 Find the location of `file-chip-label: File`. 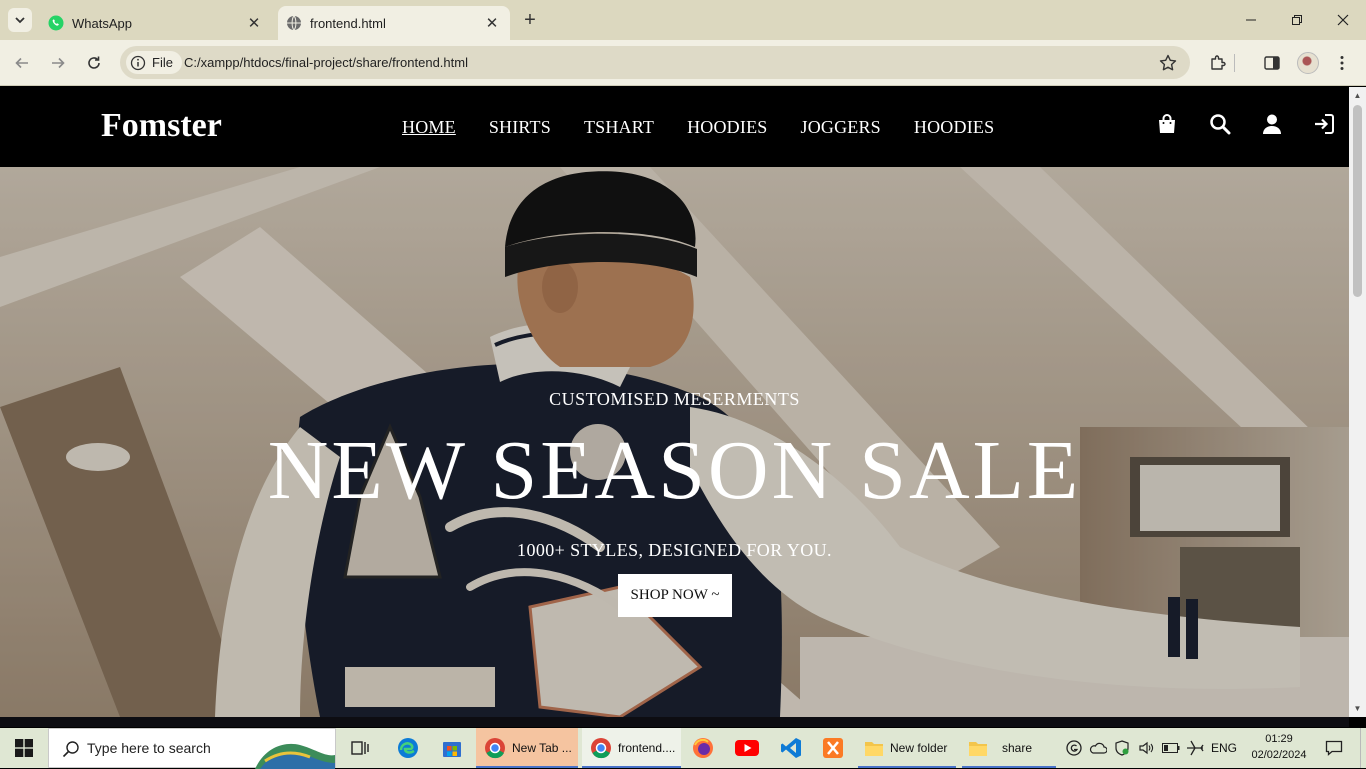

file-chip-label: File is located at coordinates (162, 62).